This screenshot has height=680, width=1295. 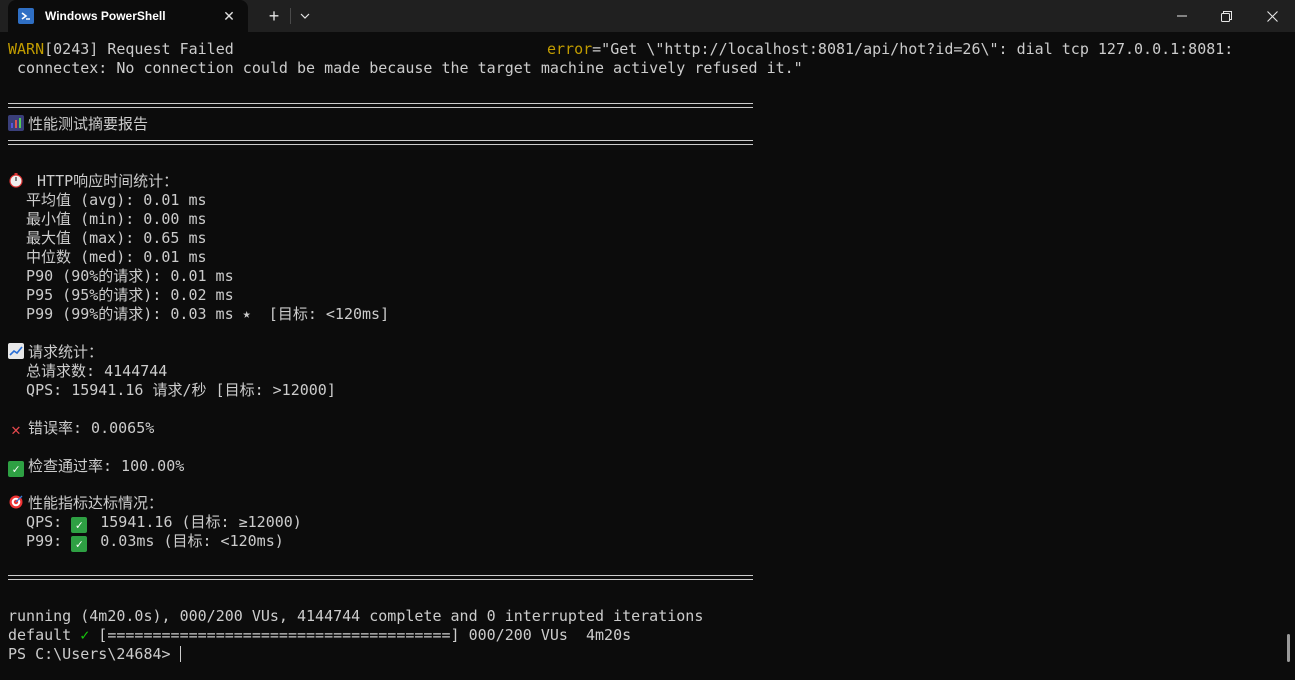 I want to click on default-label: default, so click(x=44, y=635).